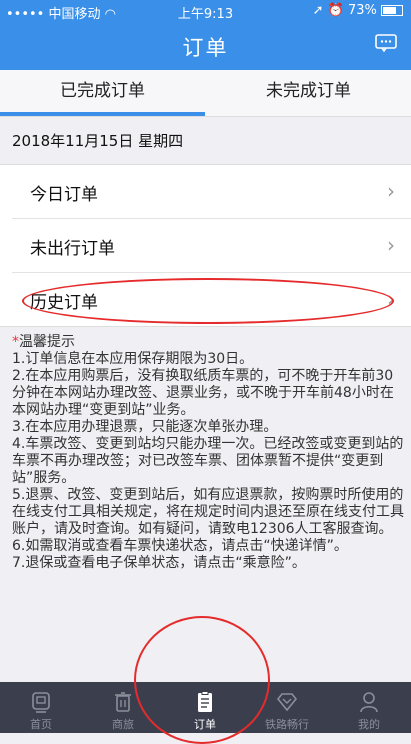 The image size is (411, 744). I want to click on tabbar-label: 订单, so click(205, 724).